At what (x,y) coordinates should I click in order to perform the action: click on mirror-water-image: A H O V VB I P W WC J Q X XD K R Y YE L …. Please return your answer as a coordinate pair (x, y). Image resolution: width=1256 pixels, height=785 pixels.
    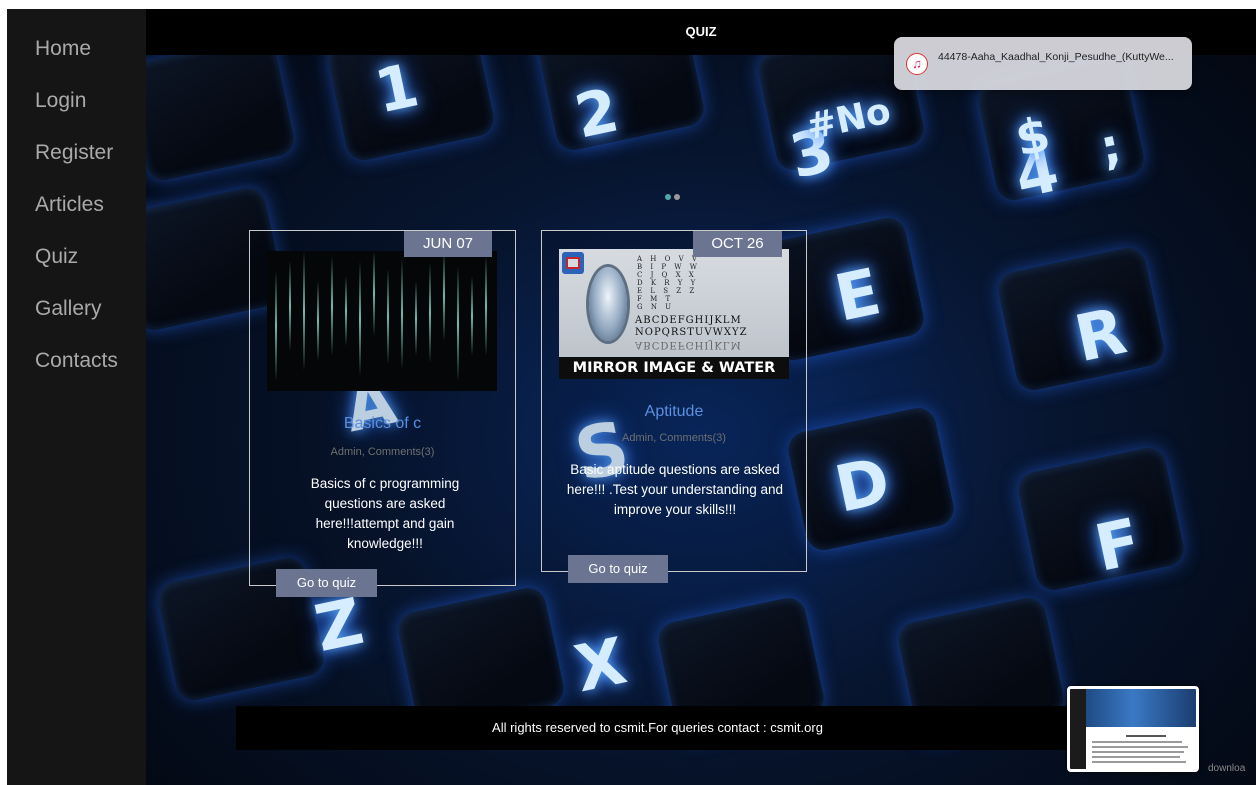
    Looking at the image, I should click on (674, 314).